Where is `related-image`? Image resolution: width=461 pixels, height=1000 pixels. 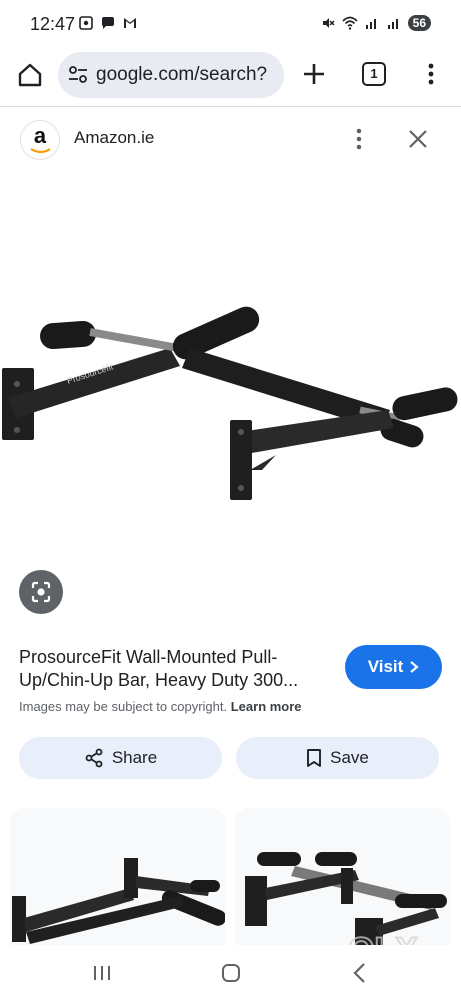
related-image is located at coordinates (117, 883).